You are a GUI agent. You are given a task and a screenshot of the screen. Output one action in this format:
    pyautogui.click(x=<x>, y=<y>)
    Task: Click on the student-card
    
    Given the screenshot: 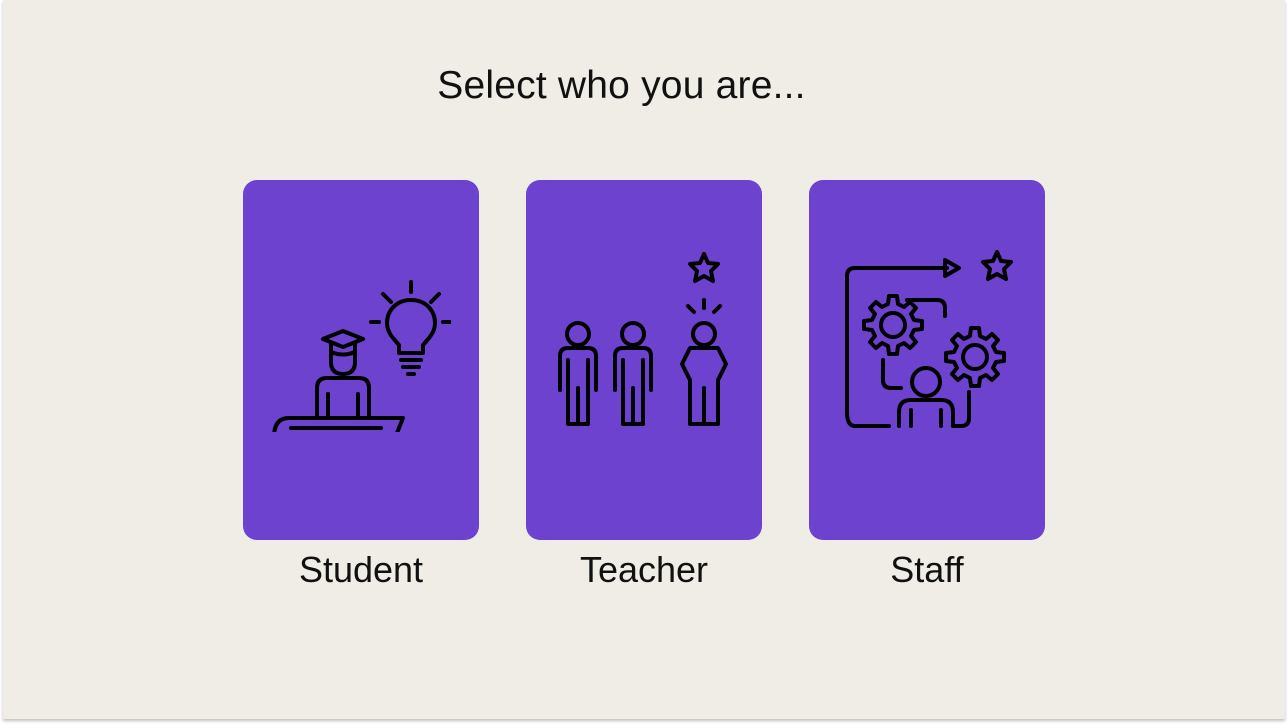 What is the action you would take?
    pyautogui.click(x=361, y=360)
    